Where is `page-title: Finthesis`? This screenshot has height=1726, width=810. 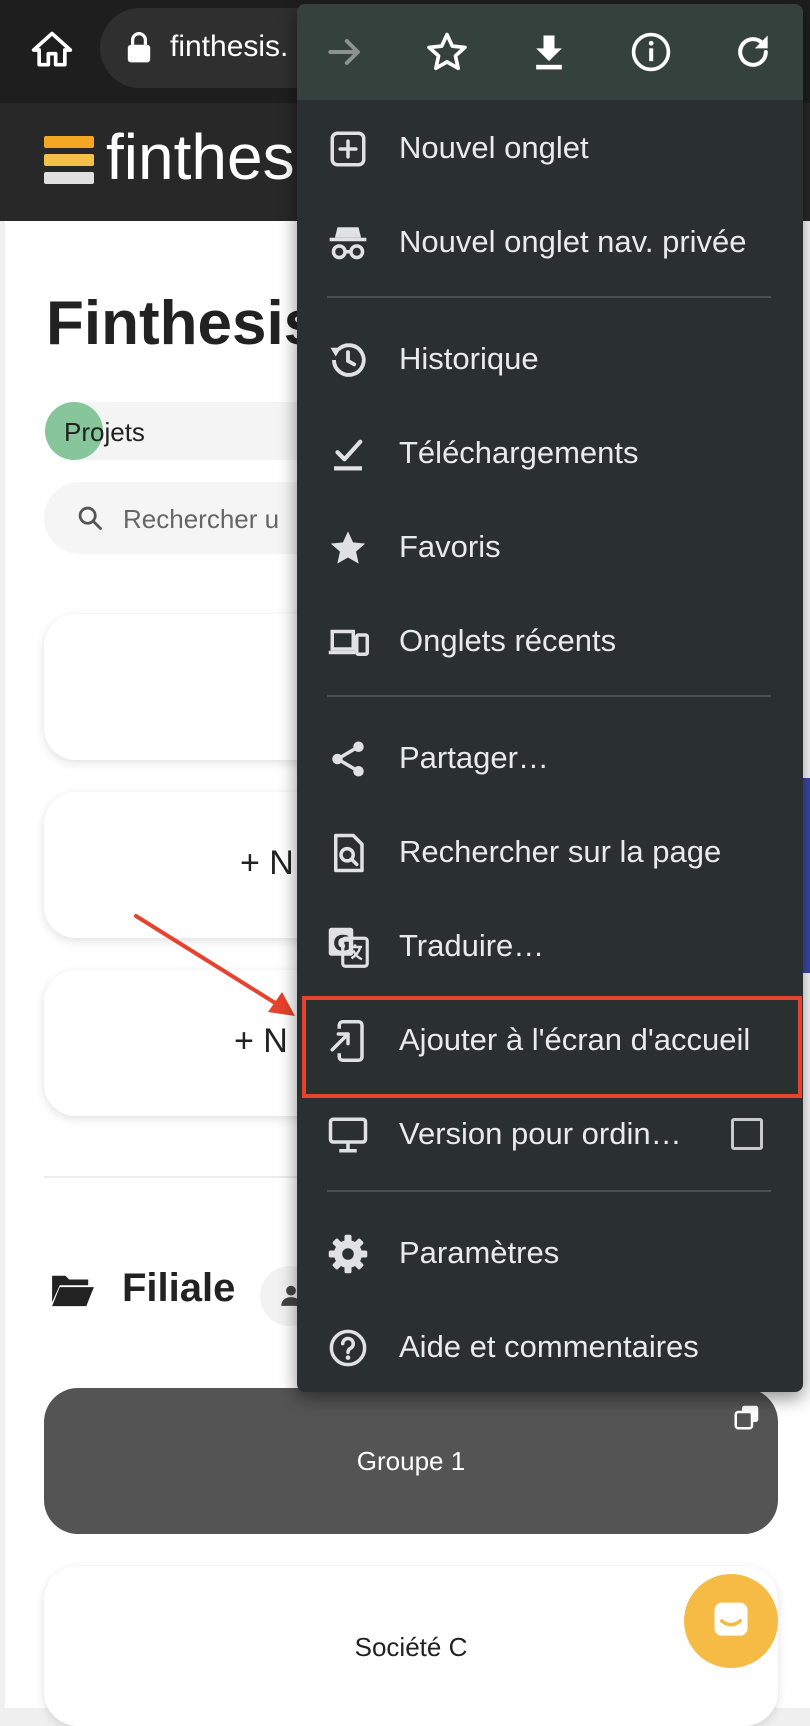 page-title: Finthesis is located at coordinates (182, 323).